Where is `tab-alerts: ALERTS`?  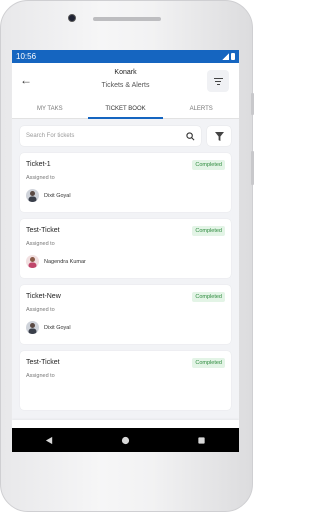
tab-alerts: ALERTS is located at coordinates (201, 109).